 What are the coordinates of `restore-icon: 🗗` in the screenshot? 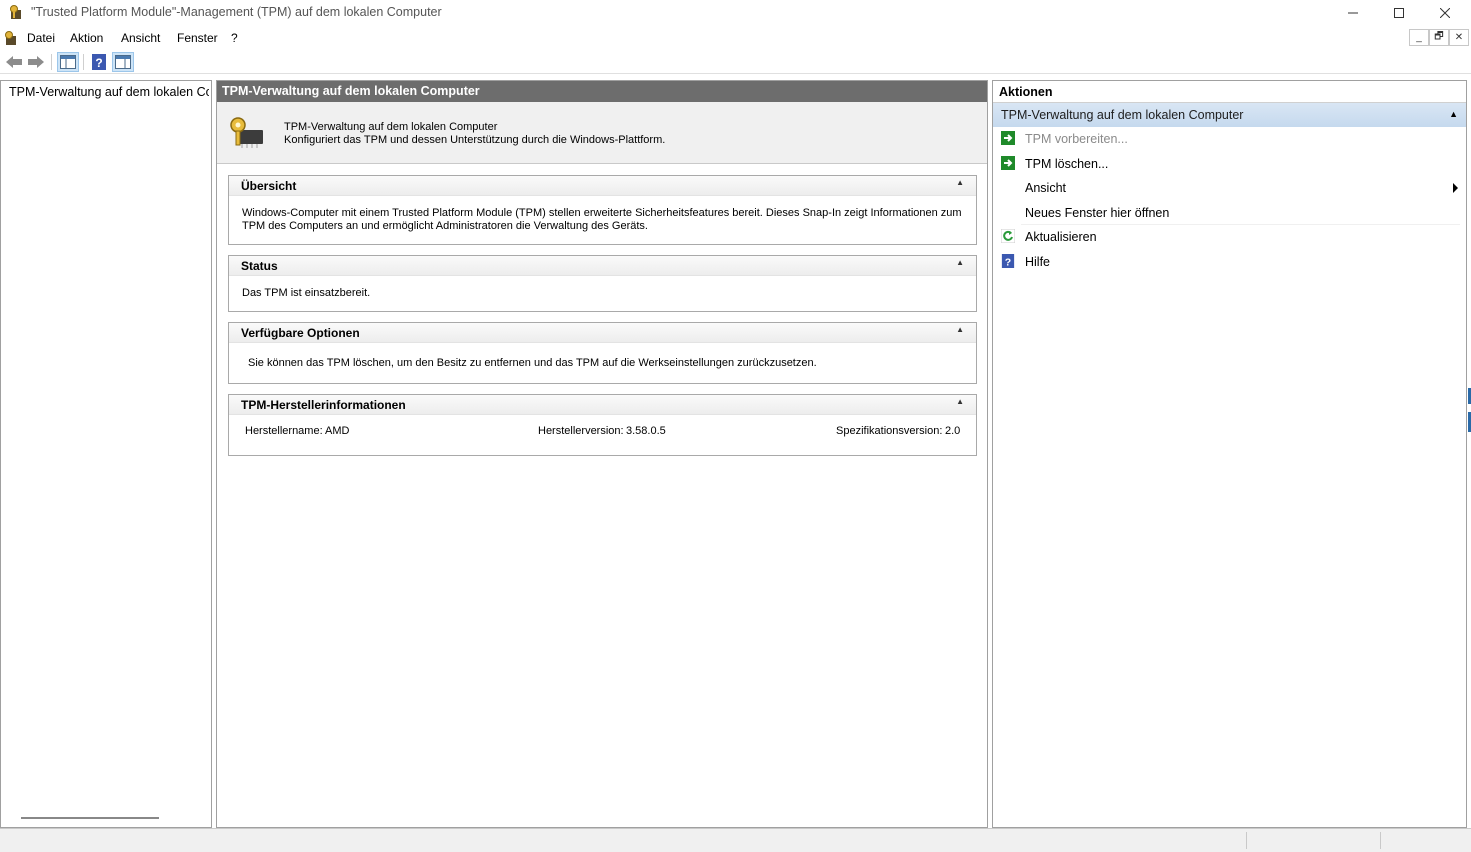 It's located at (1439, 36).